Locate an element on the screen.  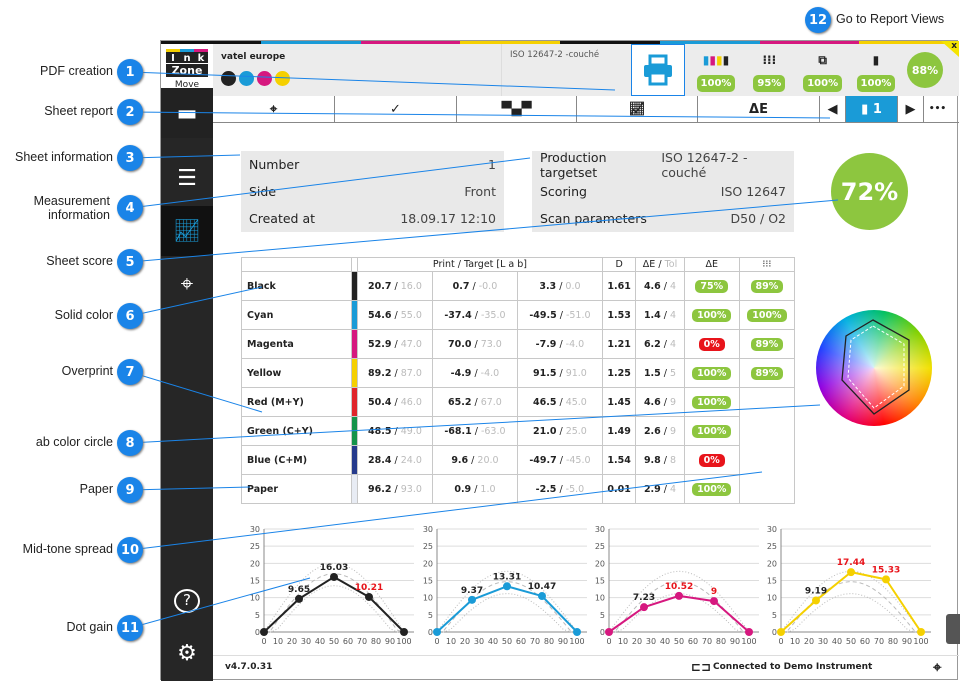
callout-label: ab color circle is located at coordinates (74, 442).